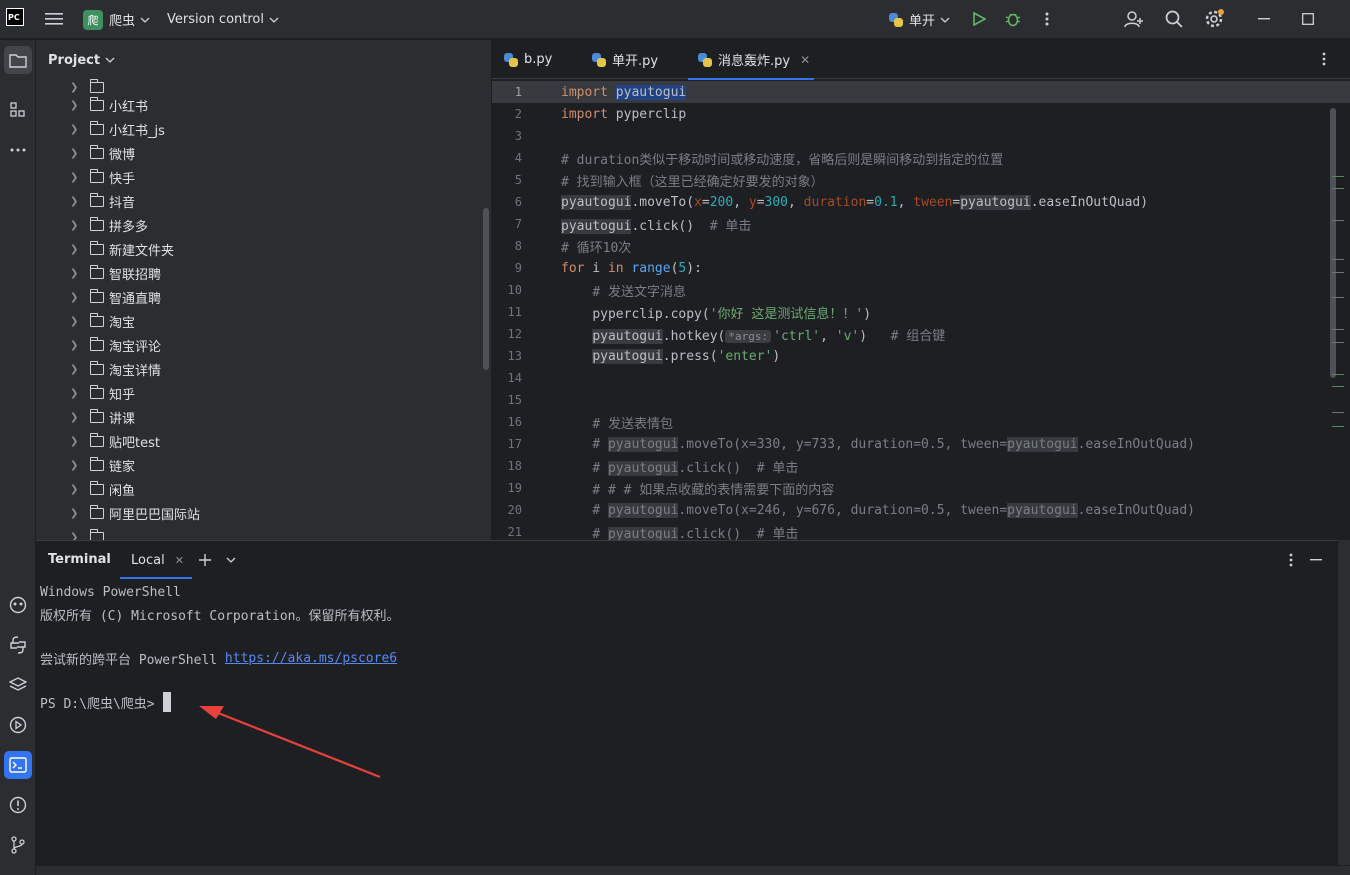 The width and height of the screenshot is (1350, 875). I want to click on terminal-tool-button, so click(18, 765).